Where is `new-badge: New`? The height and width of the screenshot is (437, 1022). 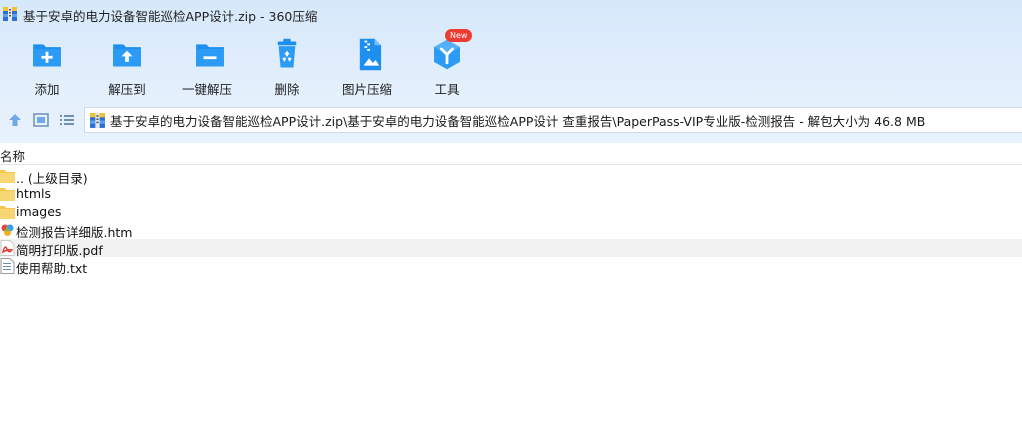 new-badge: New is located at coordinates (459, 35).